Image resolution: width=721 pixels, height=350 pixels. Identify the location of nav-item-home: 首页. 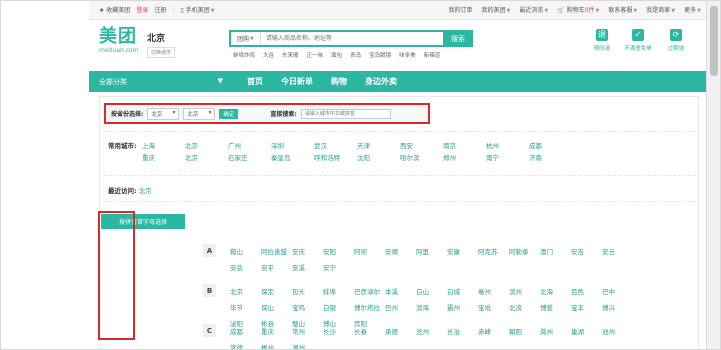
(255, 81).